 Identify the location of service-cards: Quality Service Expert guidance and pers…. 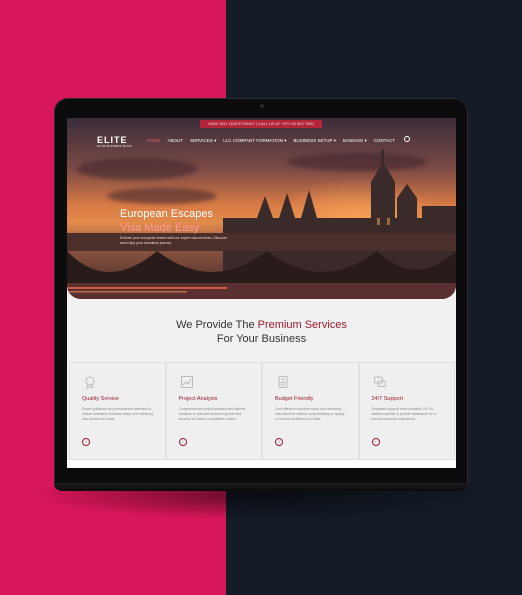
(262, 411).